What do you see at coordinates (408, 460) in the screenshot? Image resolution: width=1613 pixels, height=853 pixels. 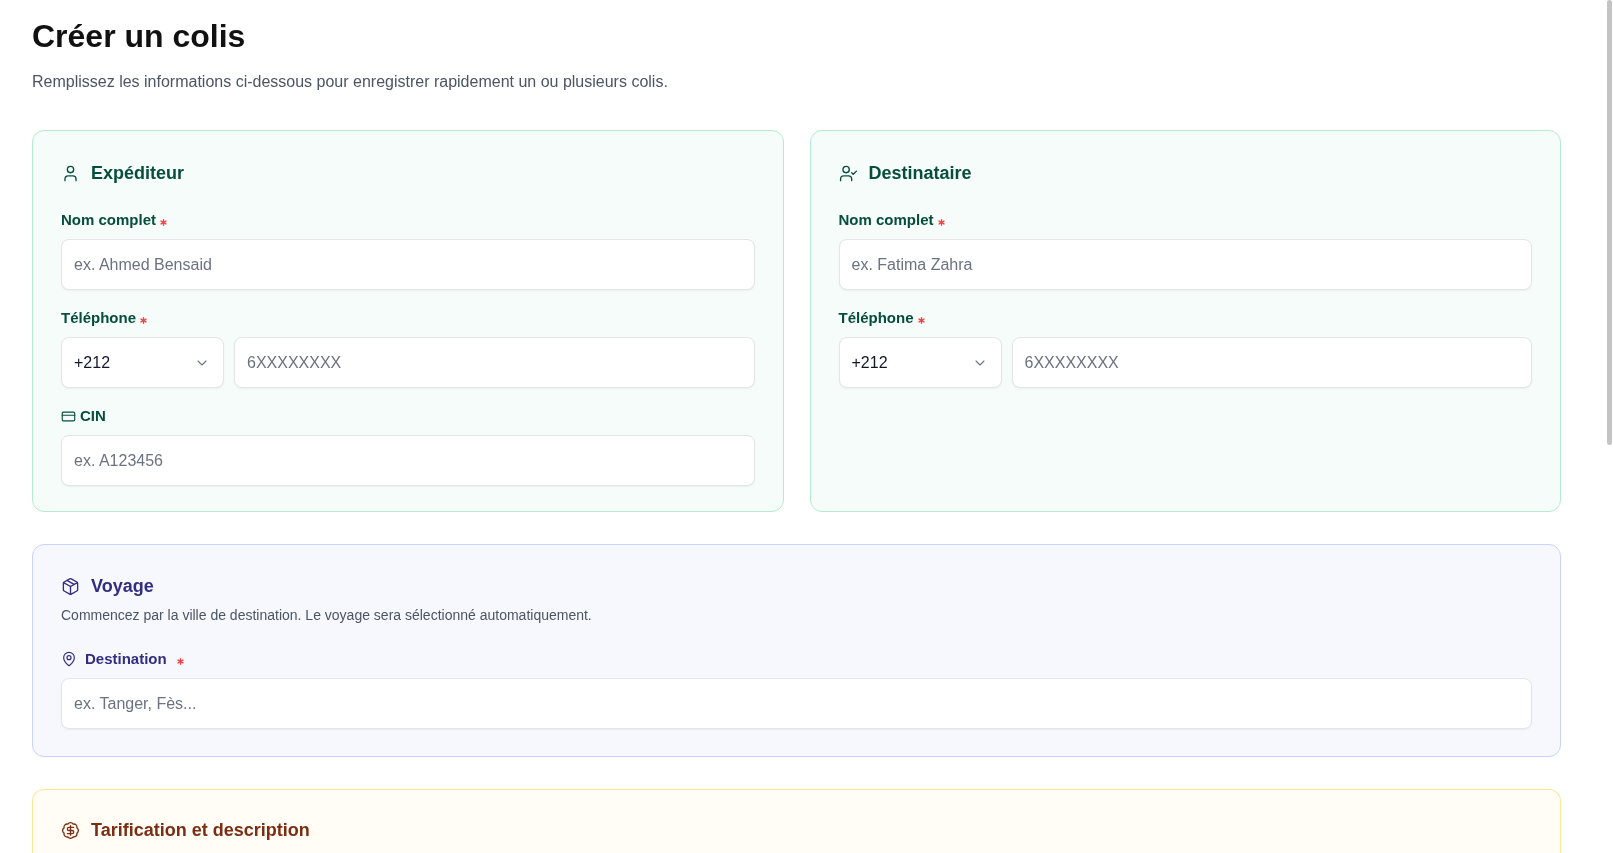 I see `text-input: ex. A123456` at bounding box center [408, 460].